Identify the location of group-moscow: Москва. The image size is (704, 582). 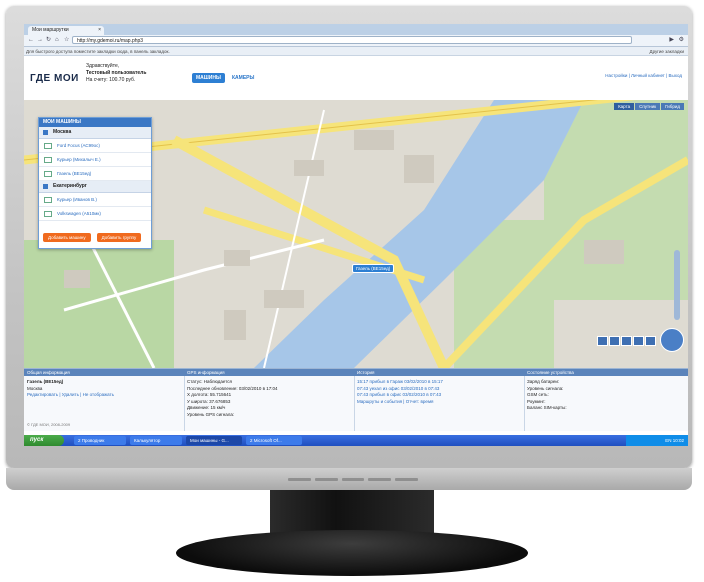
(95, 133).